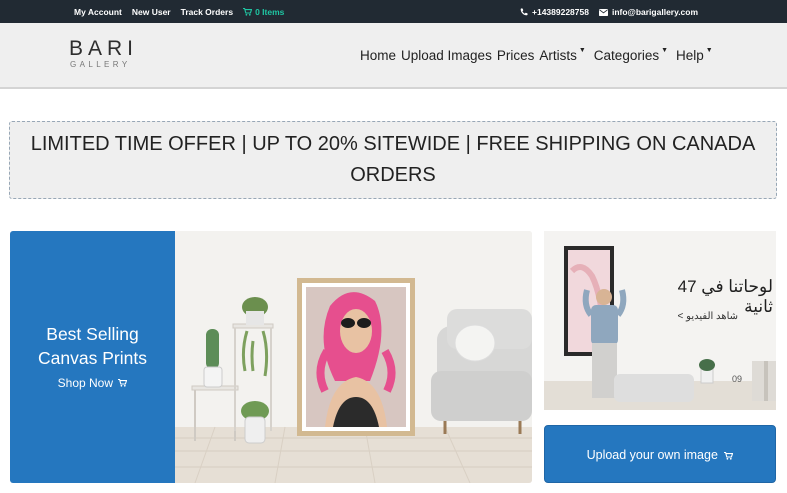 The width and height of the screenshot is (787, 493). I want to click on nav-prices: Prices, so click(516, 55).